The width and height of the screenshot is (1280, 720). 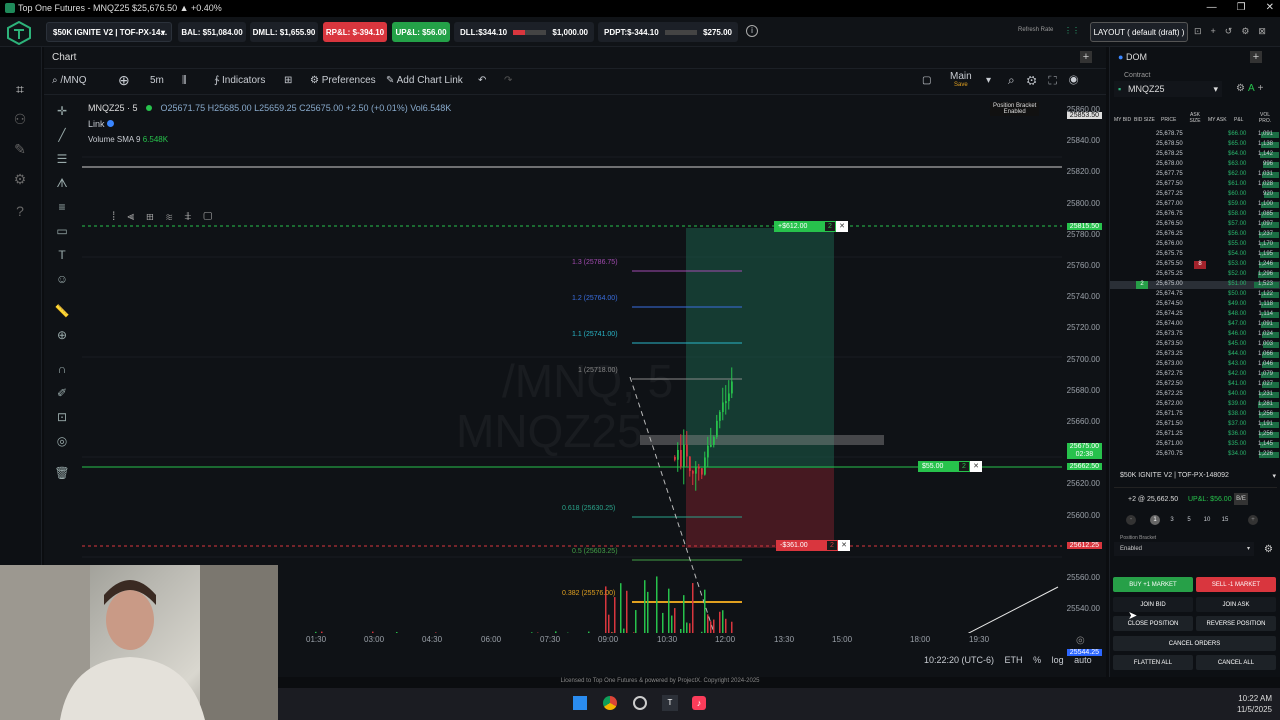 I want to click on close-icon: ✕, so click(x=844, y=545).